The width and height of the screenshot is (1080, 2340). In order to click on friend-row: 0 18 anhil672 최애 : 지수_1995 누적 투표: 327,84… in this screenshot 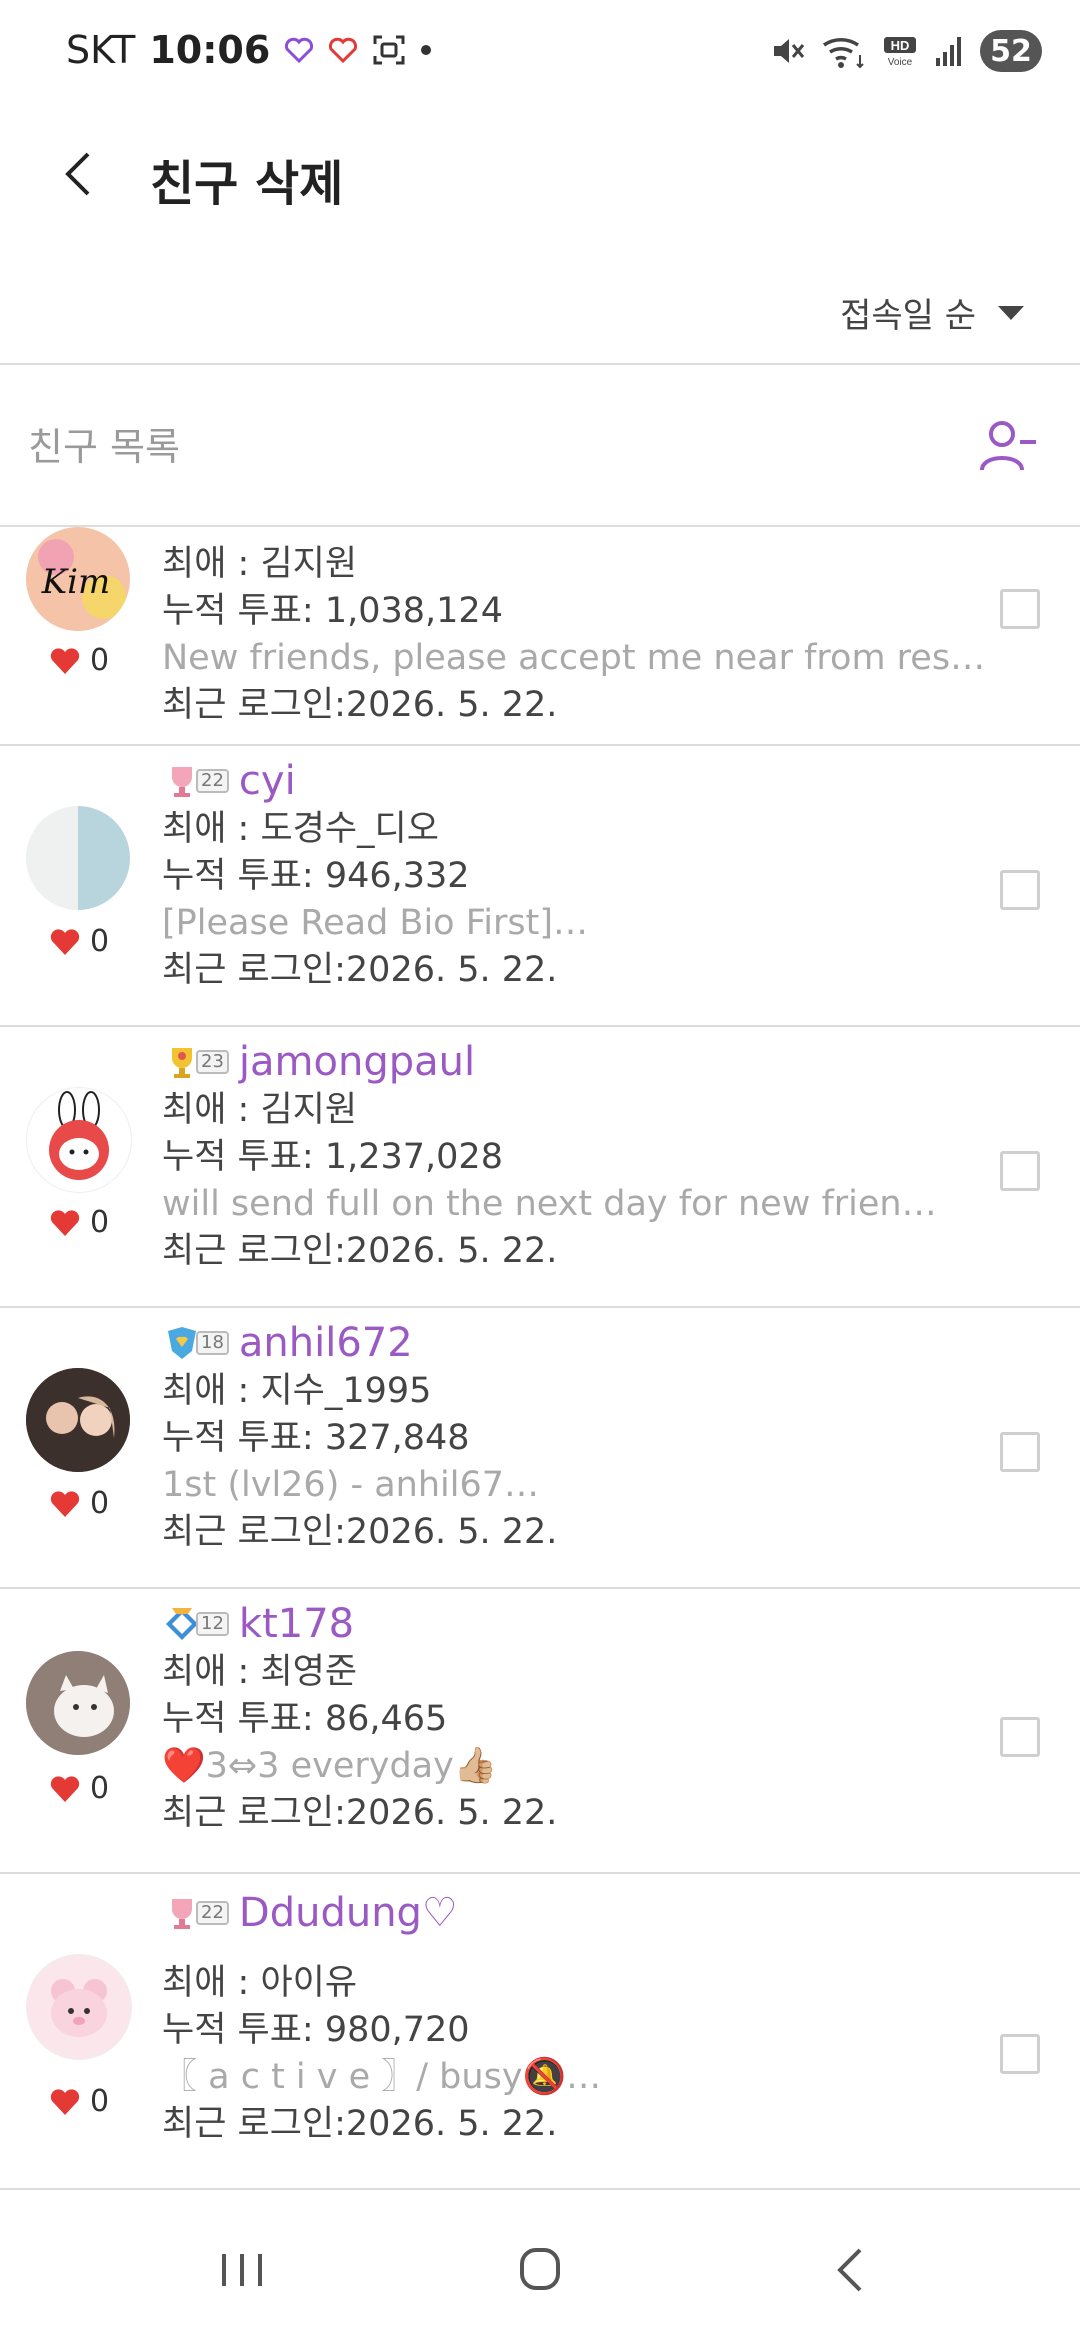, I will do `click(540, 1448)`.